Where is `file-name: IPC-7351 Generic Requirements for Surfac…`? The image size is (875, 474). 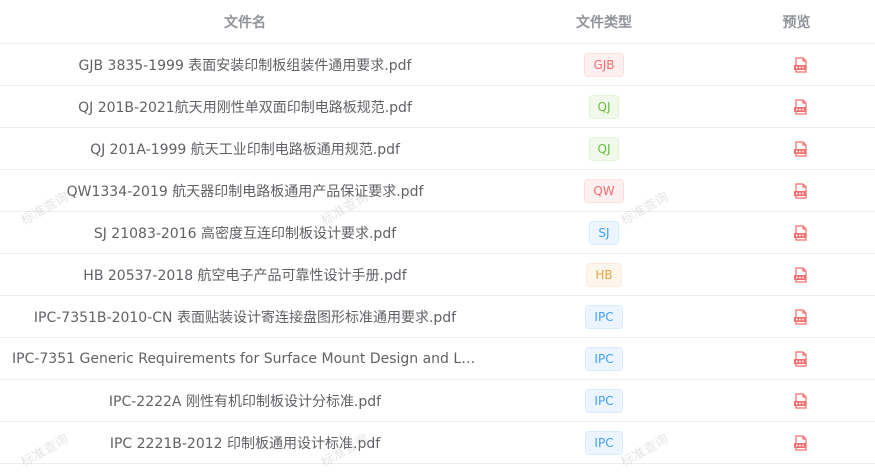 file-name: IPC-7351 Generic Requirements for Surfac… is located at coordinates (245, 359).